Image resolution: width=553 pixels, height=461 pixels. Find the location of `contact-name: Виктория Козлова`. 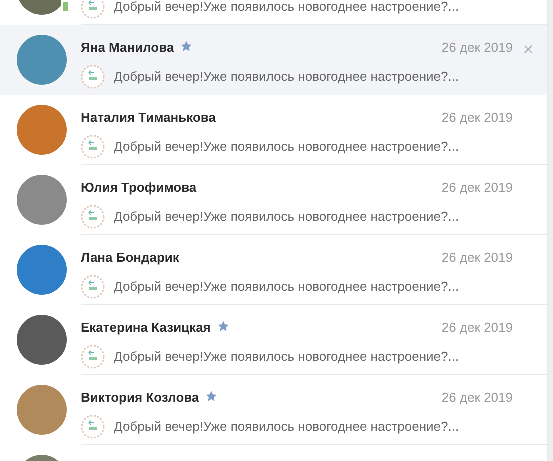

contact-name: Виктория Козлова is located at coordinates (140, 397).